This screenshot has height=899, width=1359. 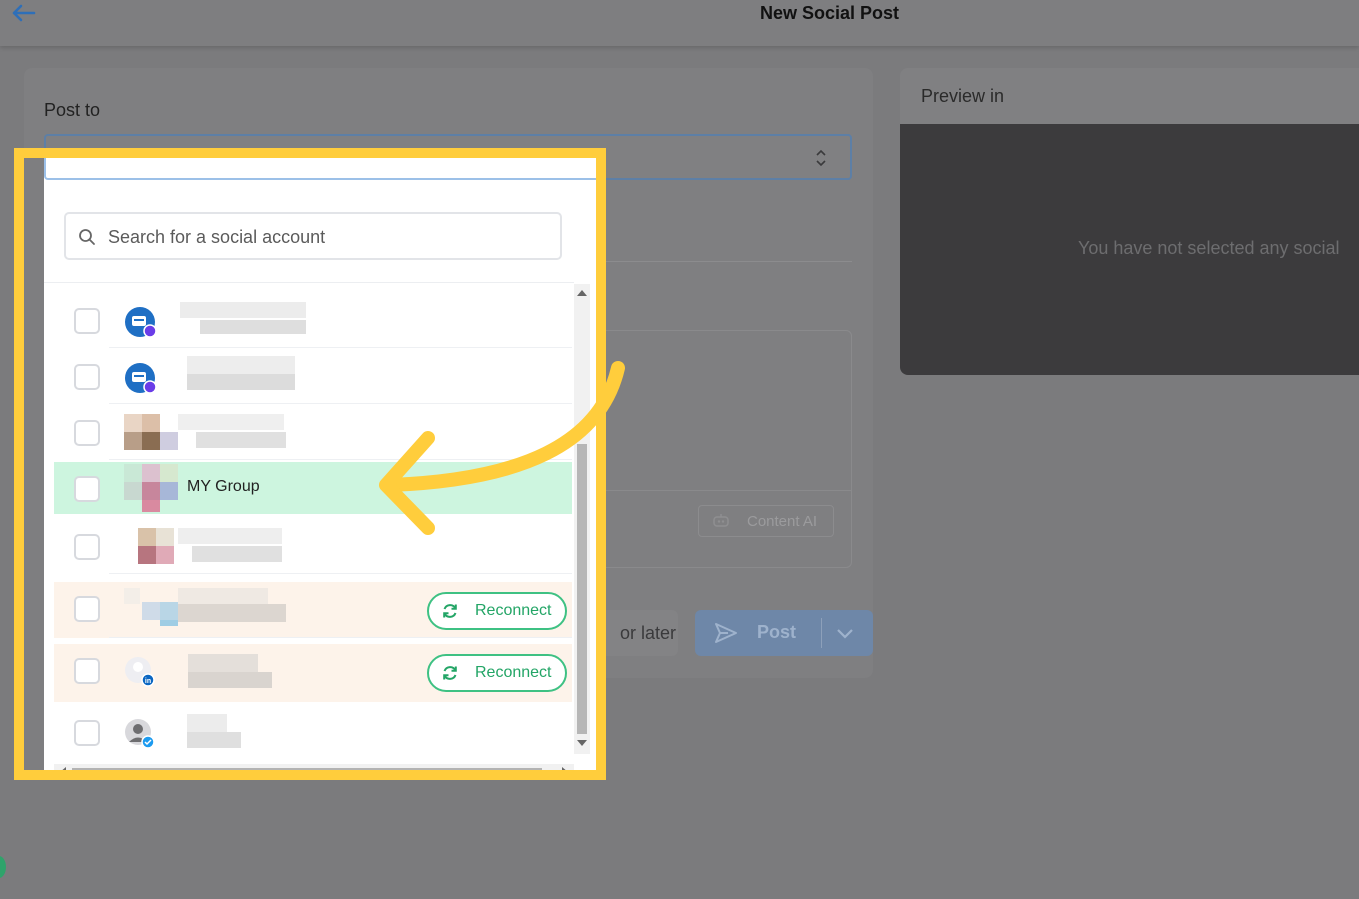 What do you see at coordinates (309, 282) in the screenshot?
I see `list-divider` at bounding box center [309, 282].